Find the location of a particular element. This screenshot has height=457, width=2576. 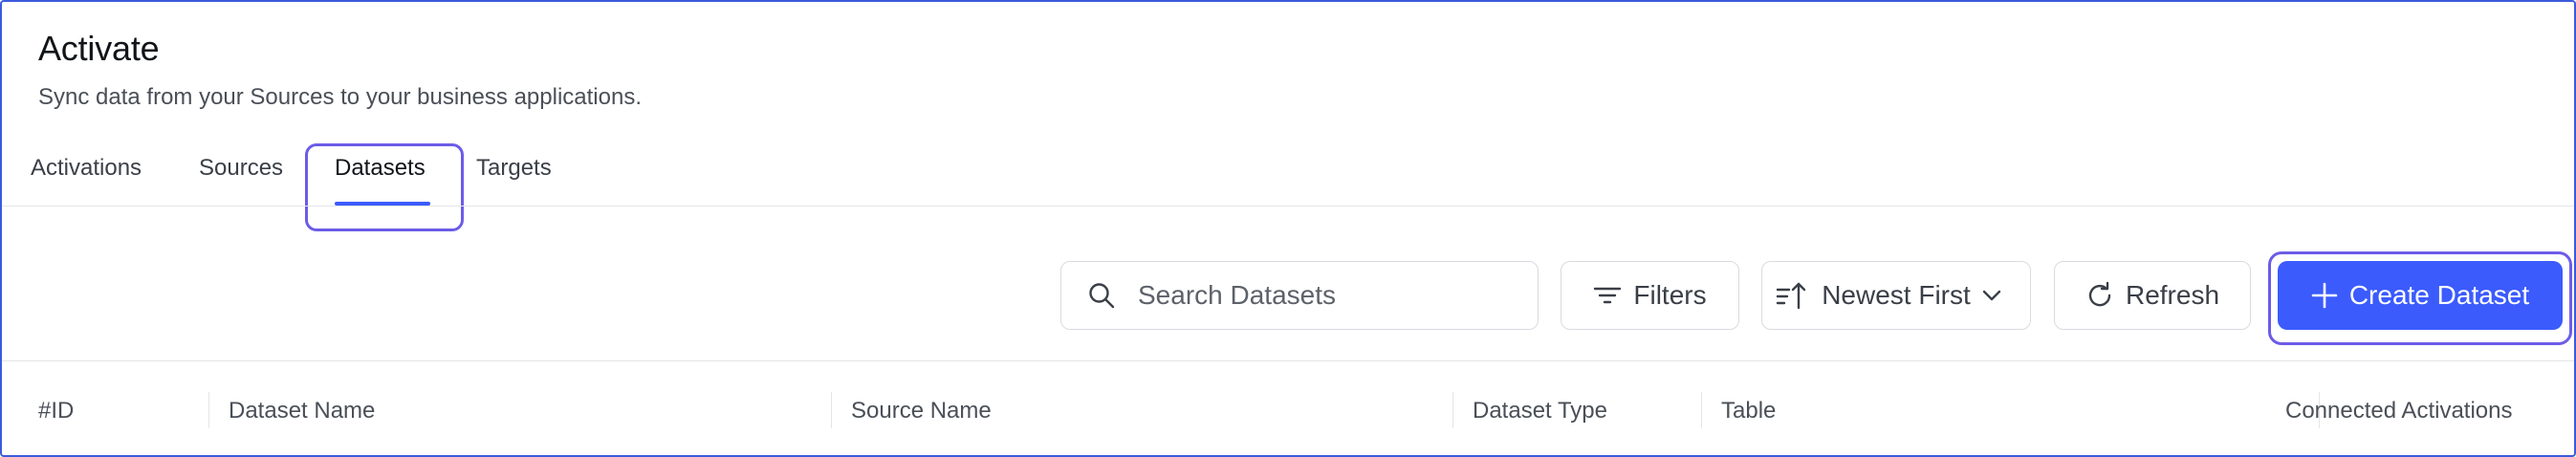

tab-activations: Activations is located at coordinates (86, 172).